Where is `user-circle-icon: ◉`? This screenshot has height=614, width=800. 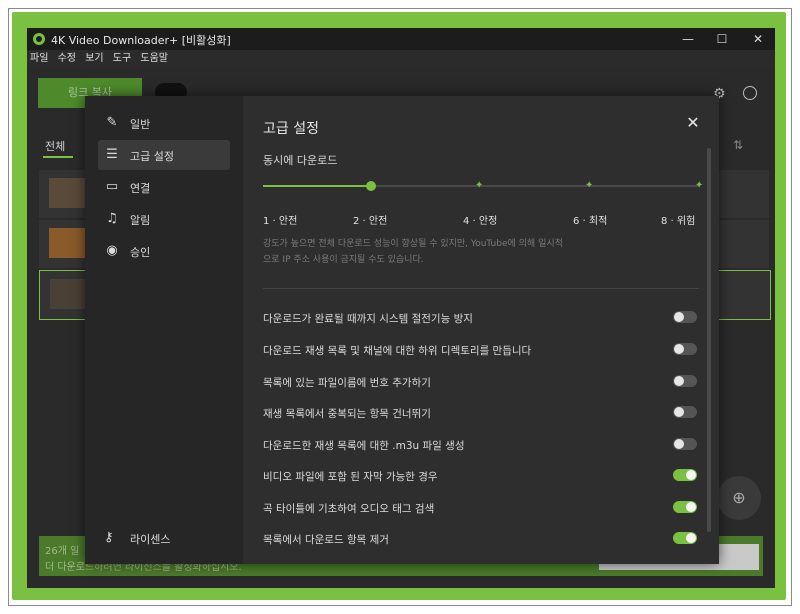
user-circle-icon: ◉ is located at coordinates (112, 250).